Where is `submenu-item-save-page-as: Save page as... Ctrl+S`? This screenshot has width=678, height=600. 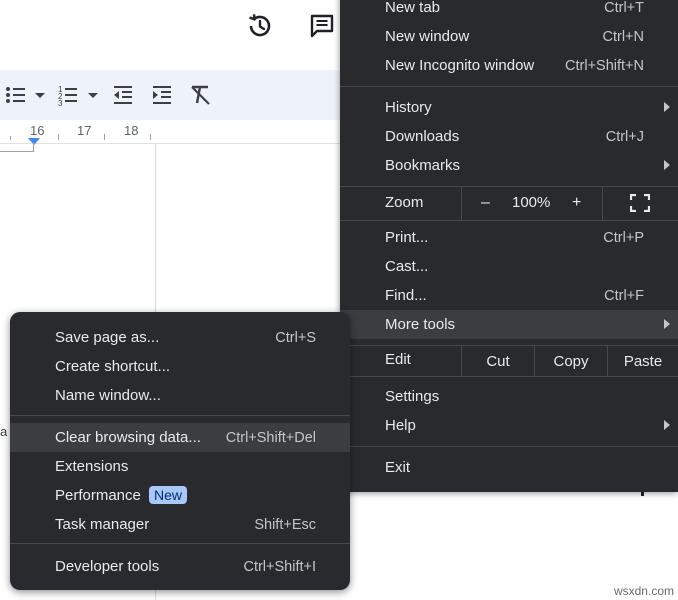
submenu-item-save-page-as: Save page as... Ctrl+S is located at coordinates (180, 337).